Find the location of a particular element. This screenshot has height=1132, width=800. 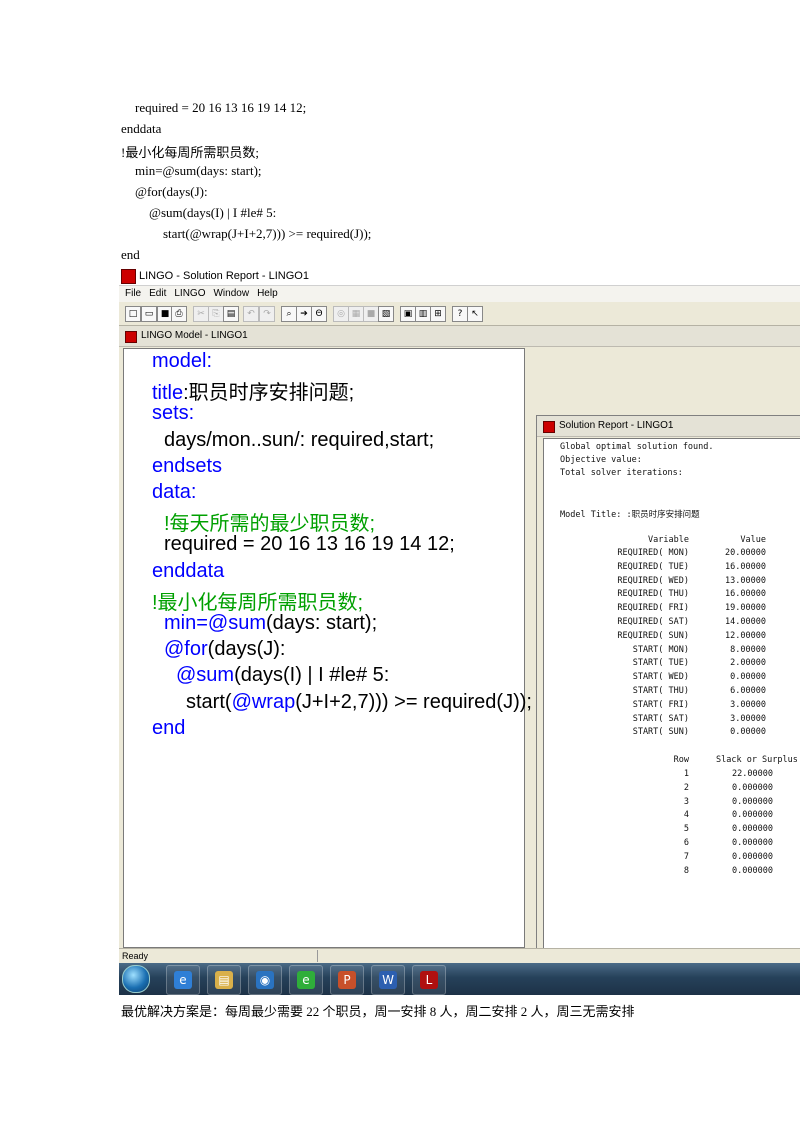

doc-line: start(@wrap(J+I+2,7))) >= required(J)); is located at coordinates (267, 233).